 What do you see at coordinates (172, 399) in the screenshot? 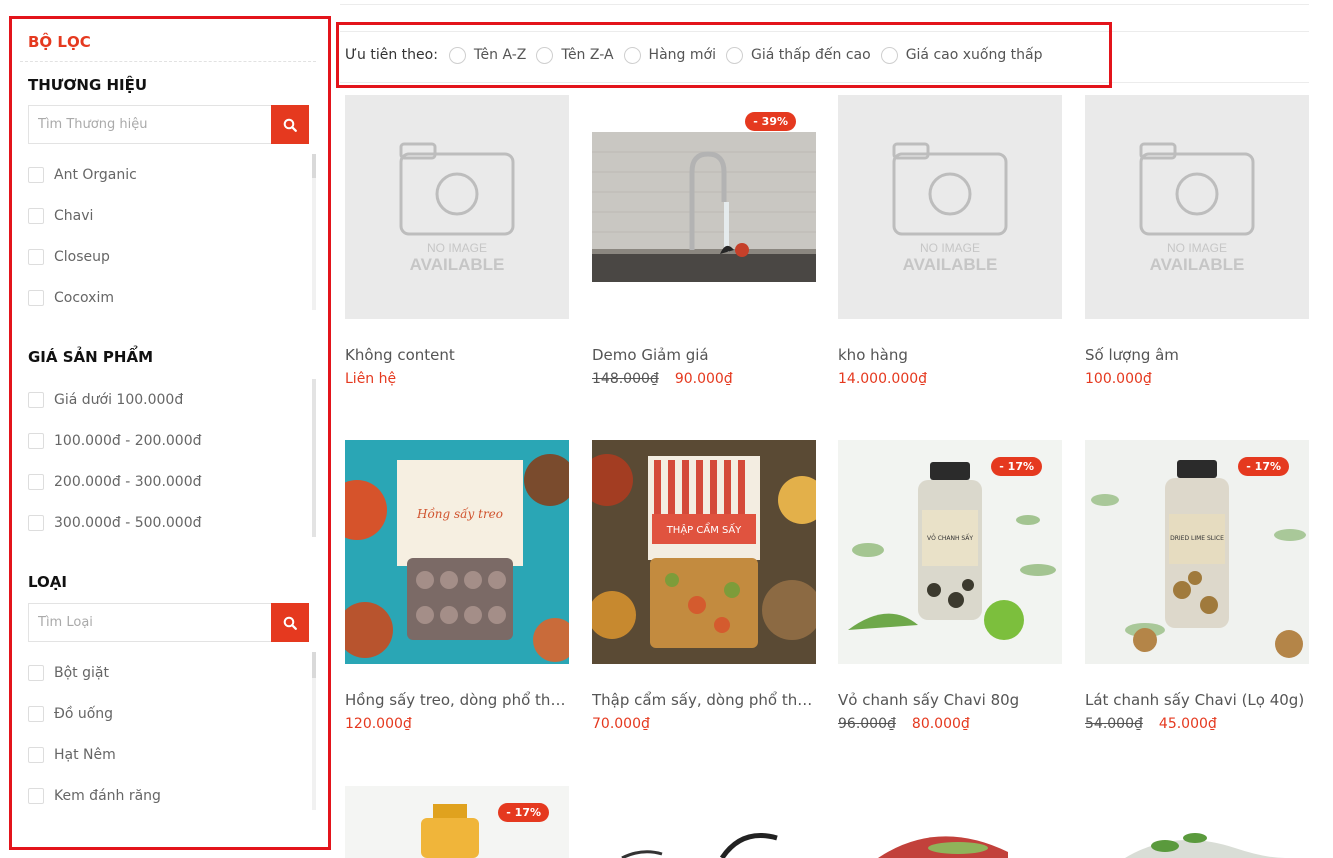
I see `price-option: Giá dưới 100.000đ` at bounding box center [172, 399].